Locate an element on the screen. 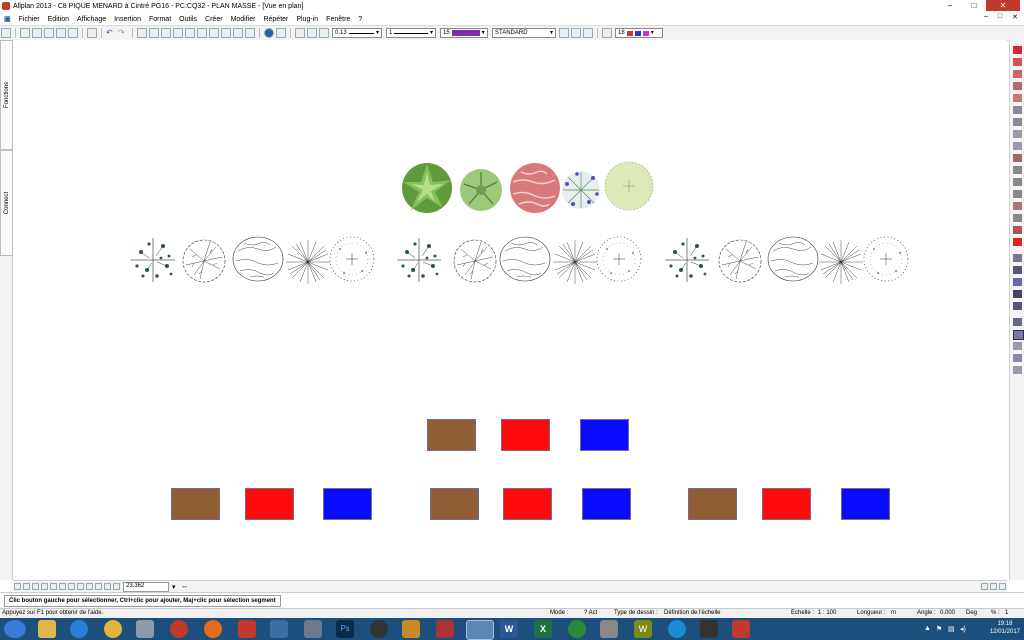  paste-icon is located at coordinates (202, 33).